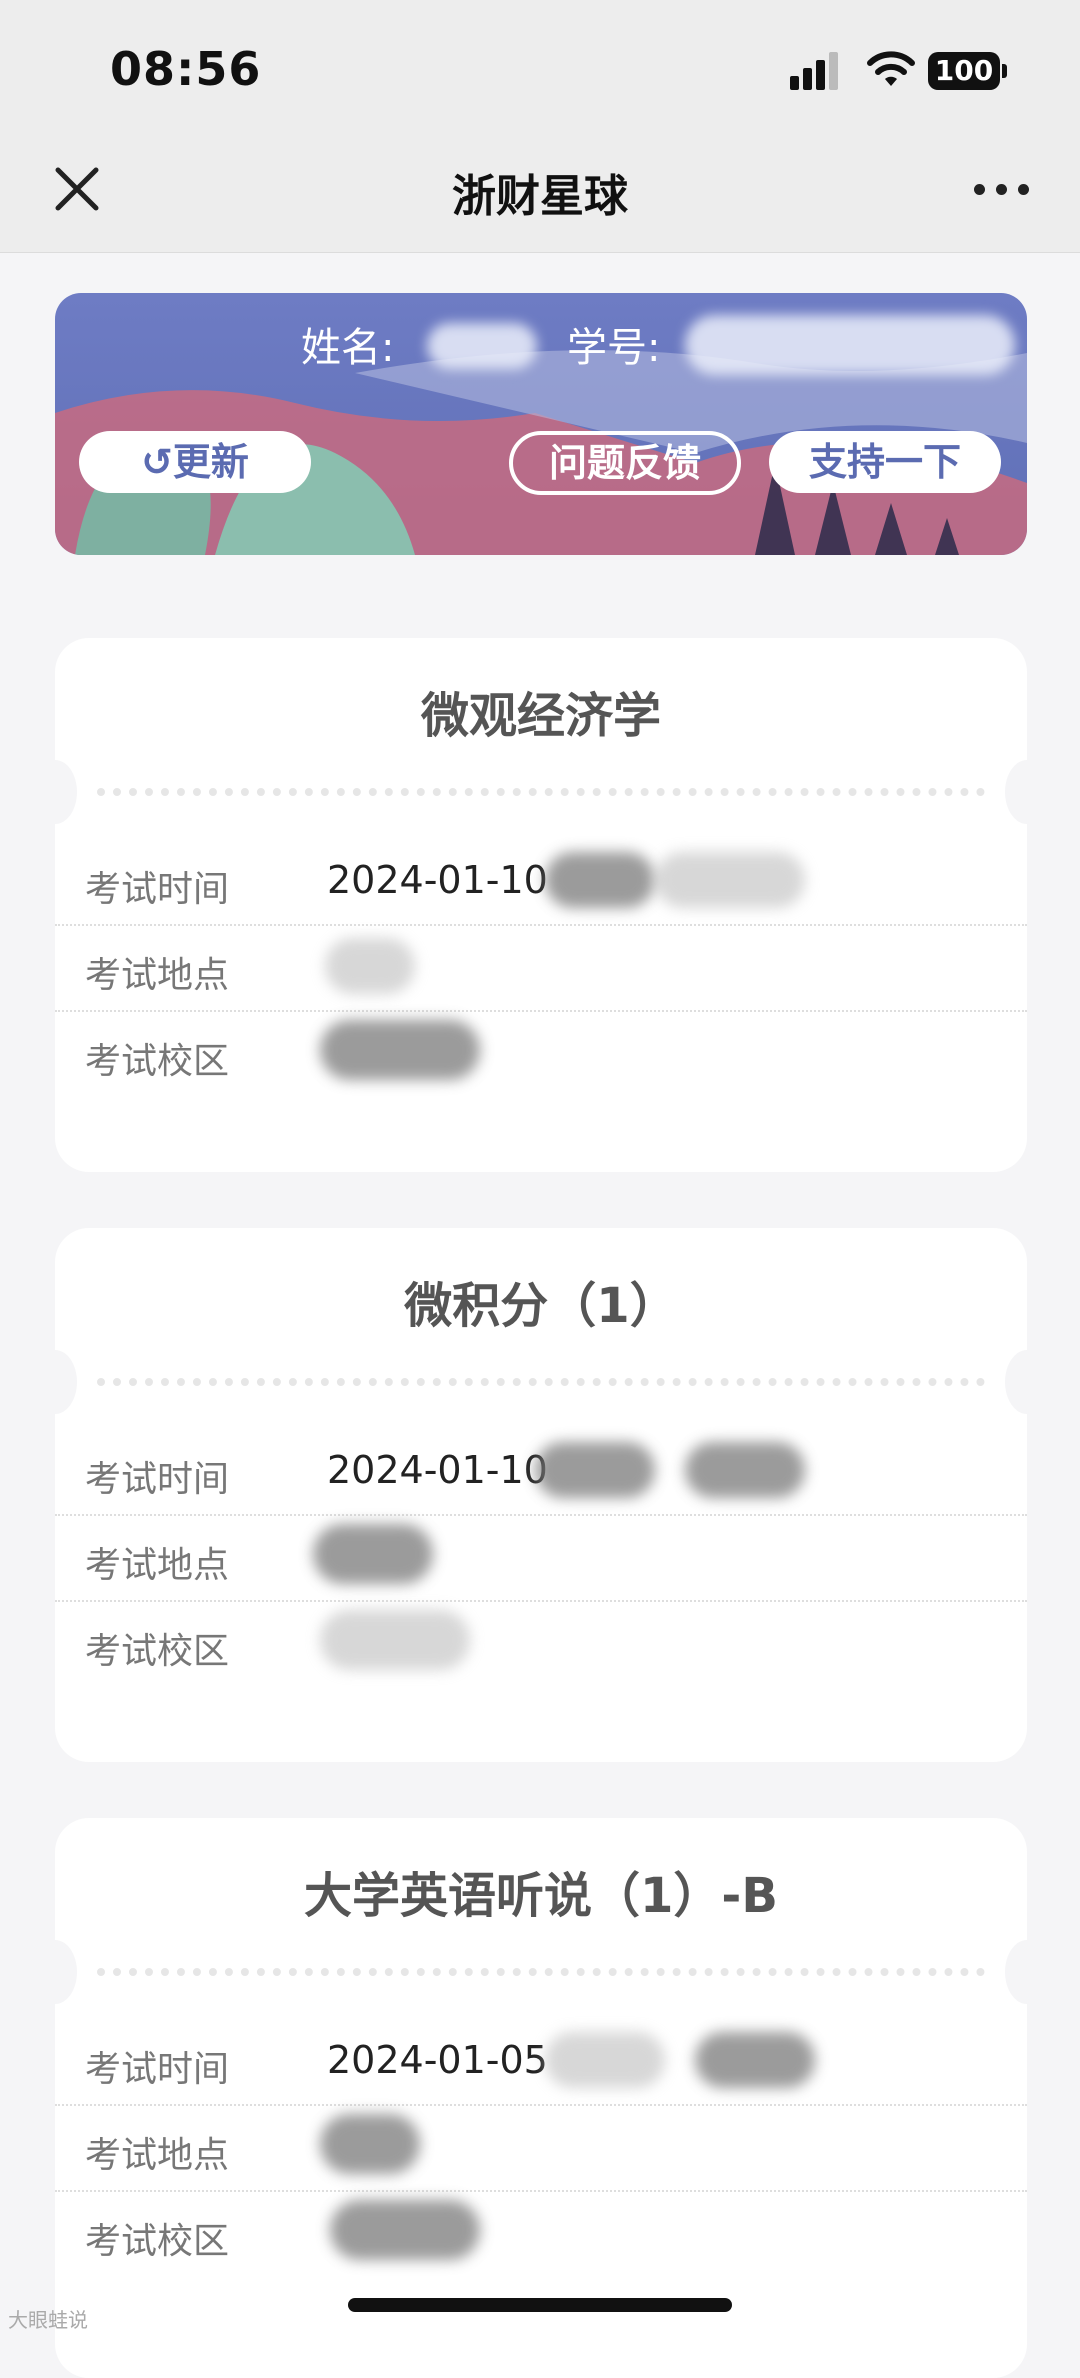 The height and width of the screenshot is (2378, 1080). I want to click on course-name: 微观经济学, so click(540, 716).